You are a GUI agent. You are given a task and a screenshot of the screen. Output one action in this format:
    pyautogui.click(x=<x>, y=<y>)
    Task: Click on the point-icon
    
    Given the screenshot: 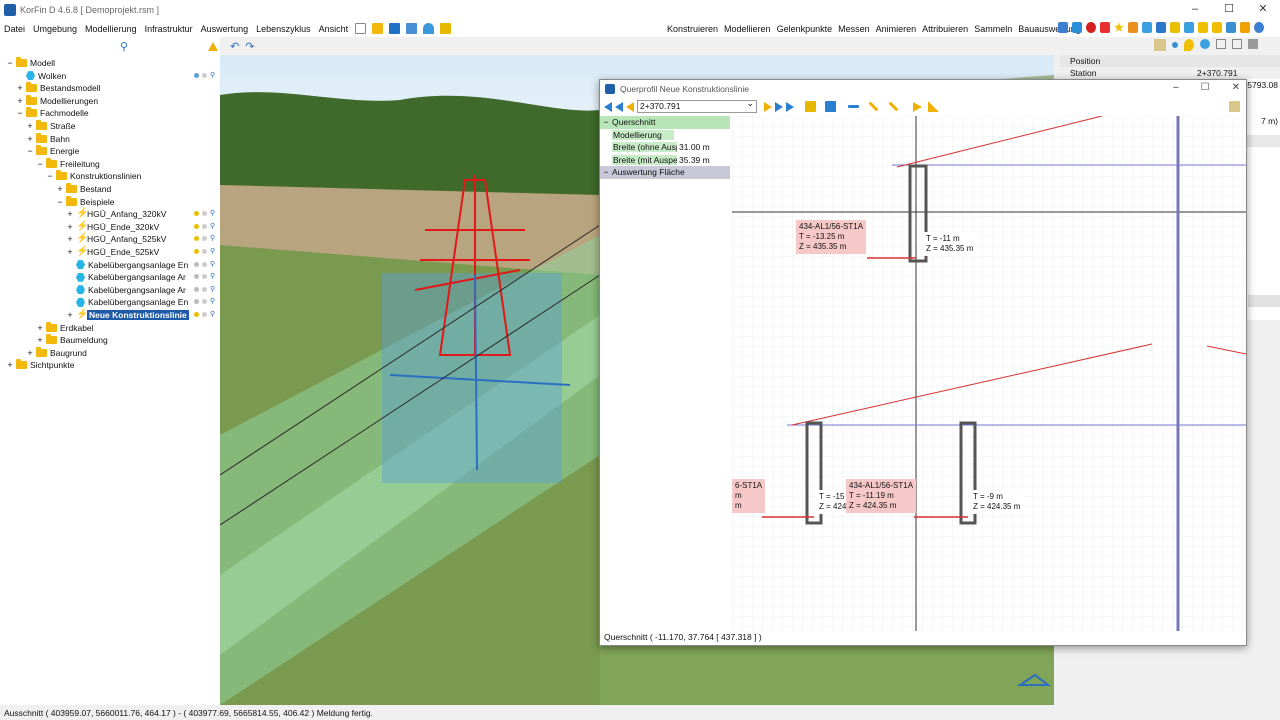 What is the action you would take?
    pyautogui.click(x=1175, y=45)
    